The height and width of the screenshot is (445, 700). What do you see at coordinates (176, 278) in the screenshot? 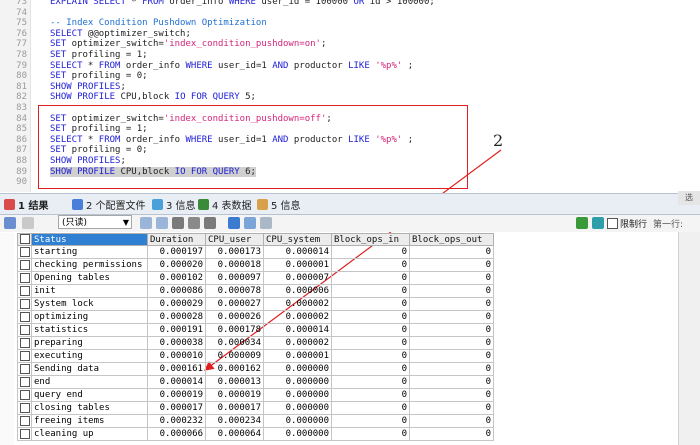
I see `table-cell: 0.000102` at bounding box center [176, 278].